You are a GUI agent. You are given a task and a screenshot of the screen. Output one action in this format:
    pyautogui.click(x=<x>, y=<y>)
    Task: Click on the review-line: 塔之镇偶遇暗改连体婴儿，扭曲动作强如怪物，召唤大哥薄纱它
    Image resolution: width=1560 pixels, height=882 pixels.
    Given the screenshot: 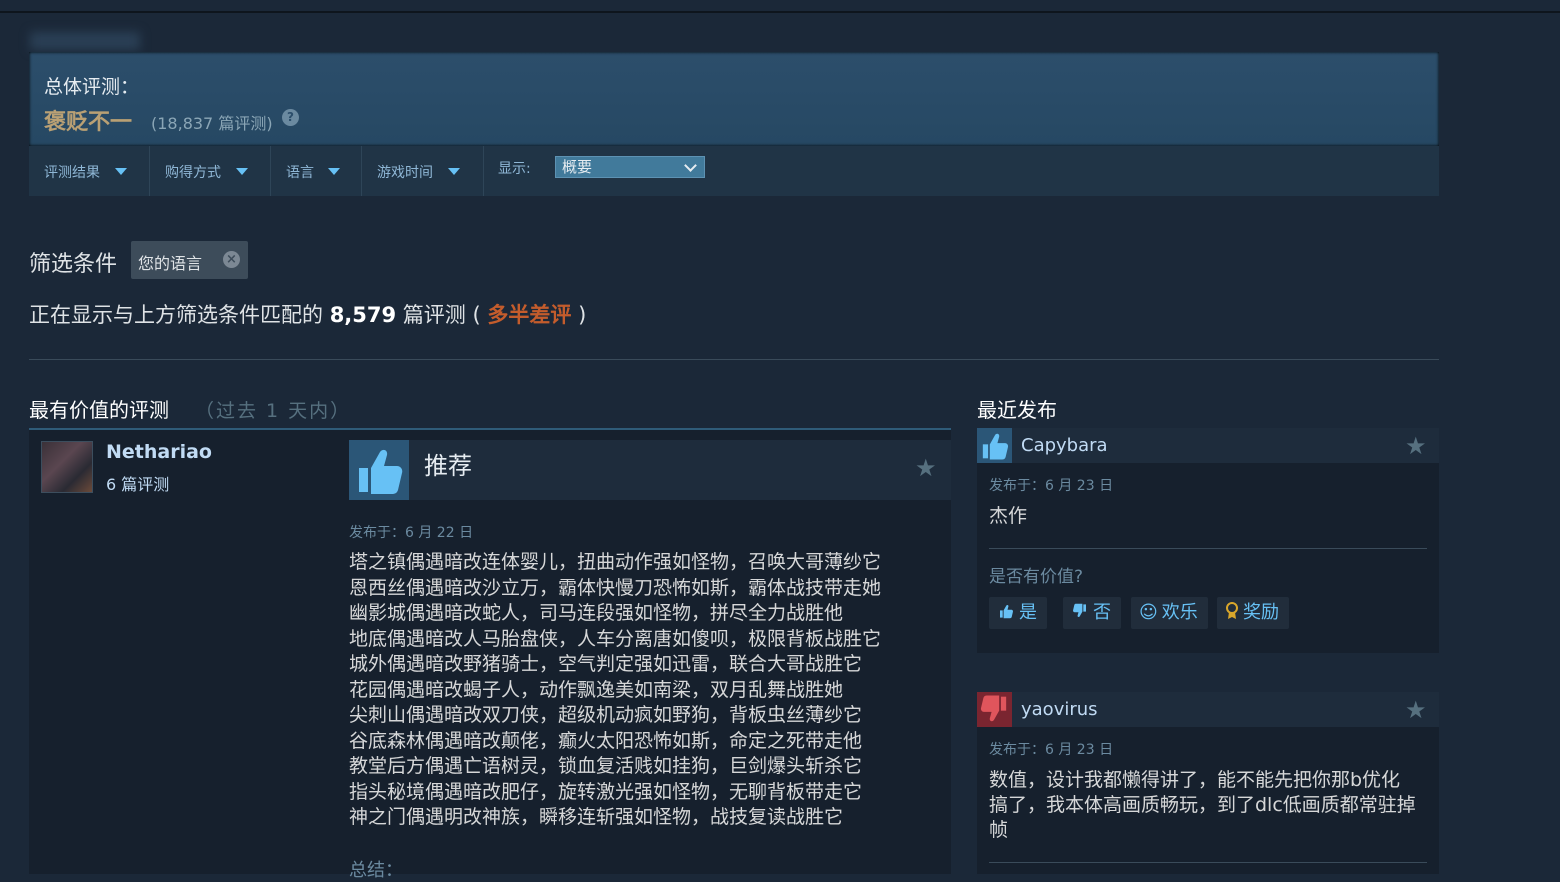 What is the action you would take?
    pyautogui.click(x=615, y=562)
    